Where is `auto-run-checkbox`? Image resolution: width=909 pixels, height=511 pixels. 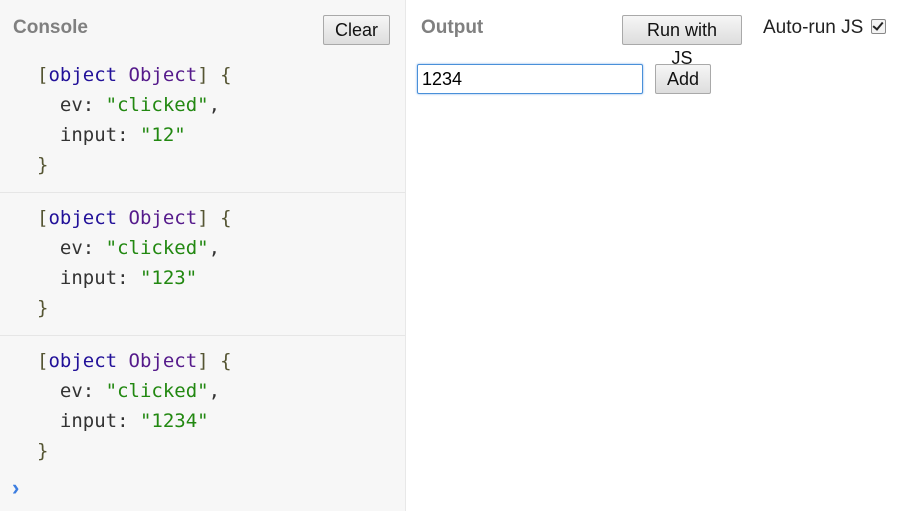
auto-run-checkbox is located at coordinates (879, 26).